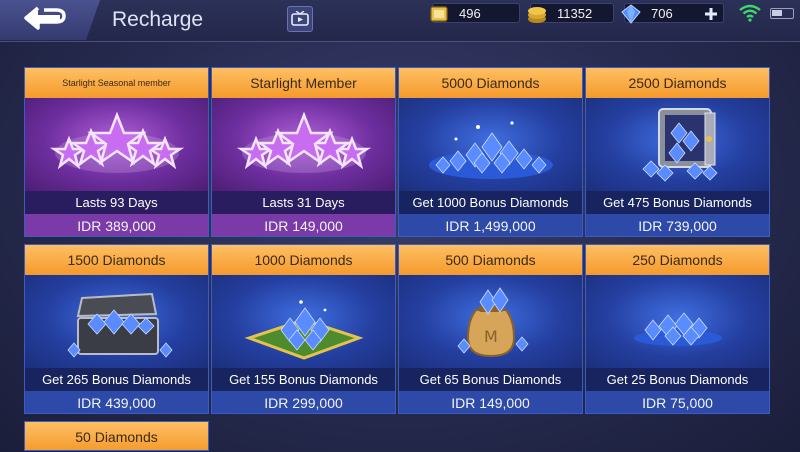  Describe the element at coordinates (475, 13) in the screenshot. I see `ticket-counter: 496` at that location.